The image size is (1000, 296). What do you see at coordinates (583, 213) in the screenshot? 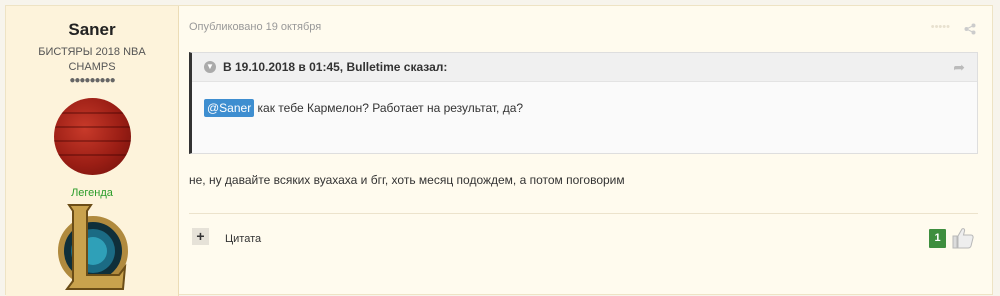
I see `divider` at bounding box center [583, 213].